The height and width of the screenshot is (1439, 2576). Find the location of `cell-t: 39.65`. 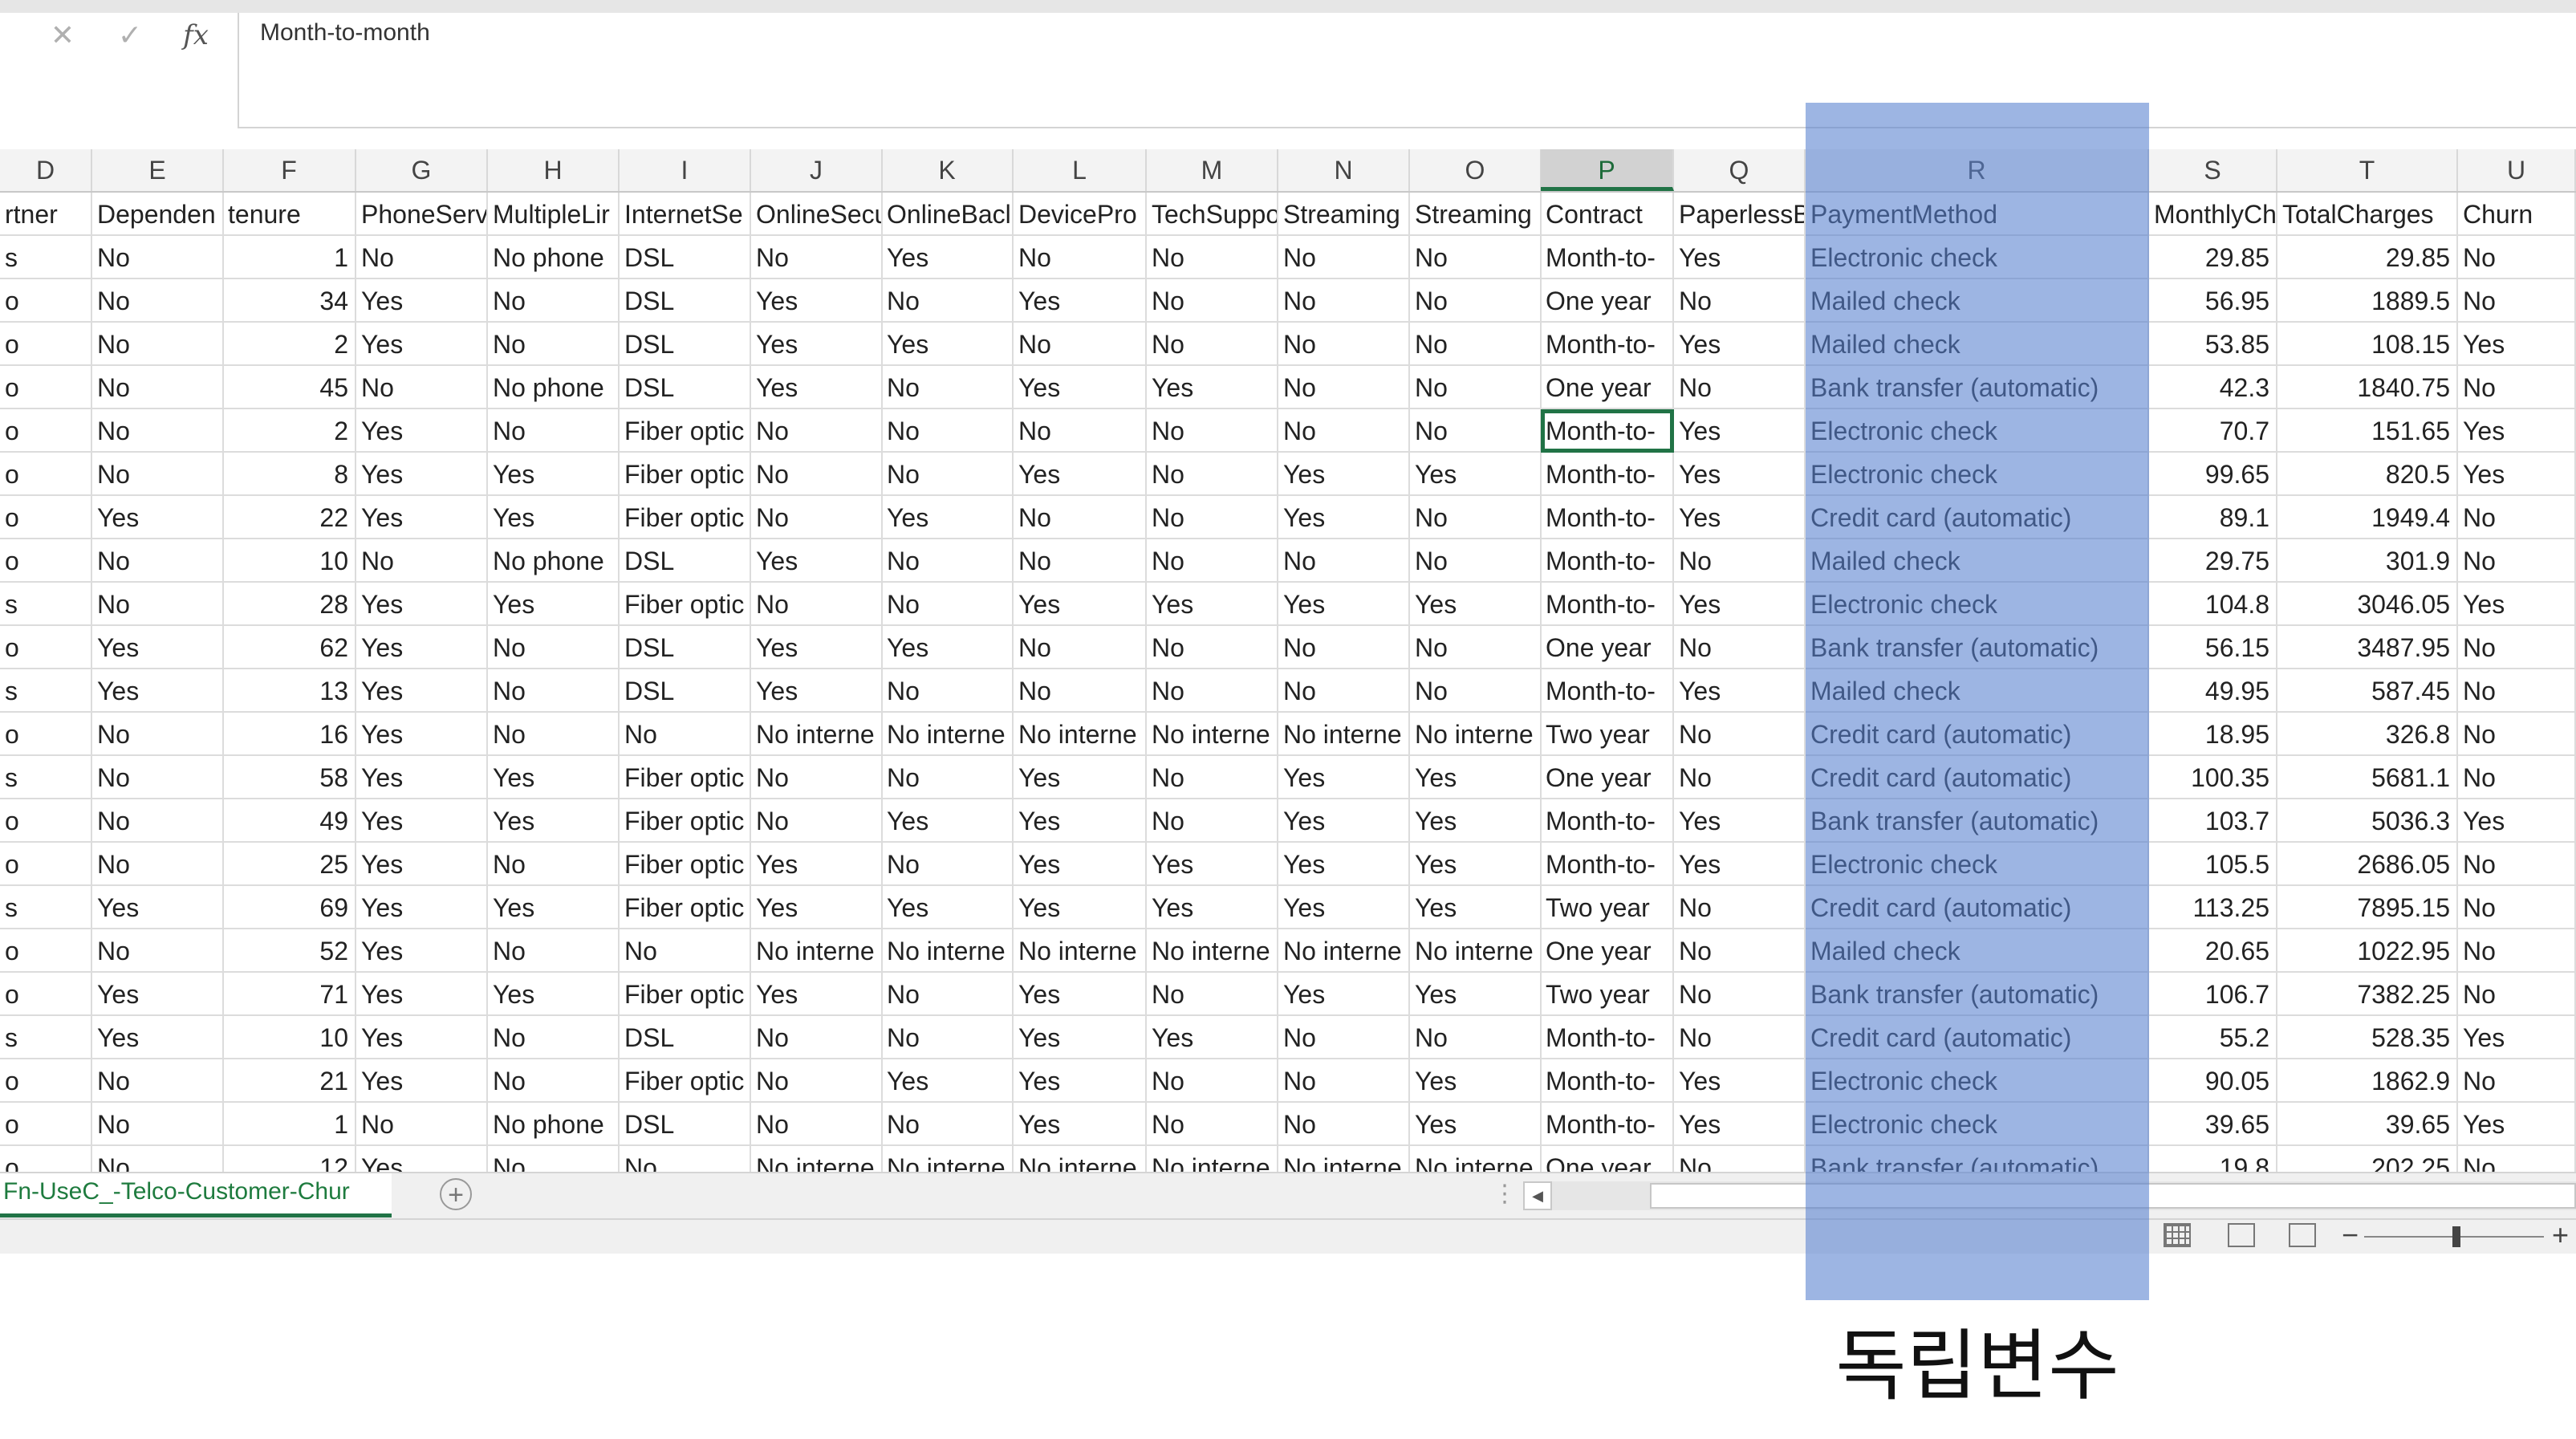

cell-t: 39.65 is located at coordinates (2368, 1124).